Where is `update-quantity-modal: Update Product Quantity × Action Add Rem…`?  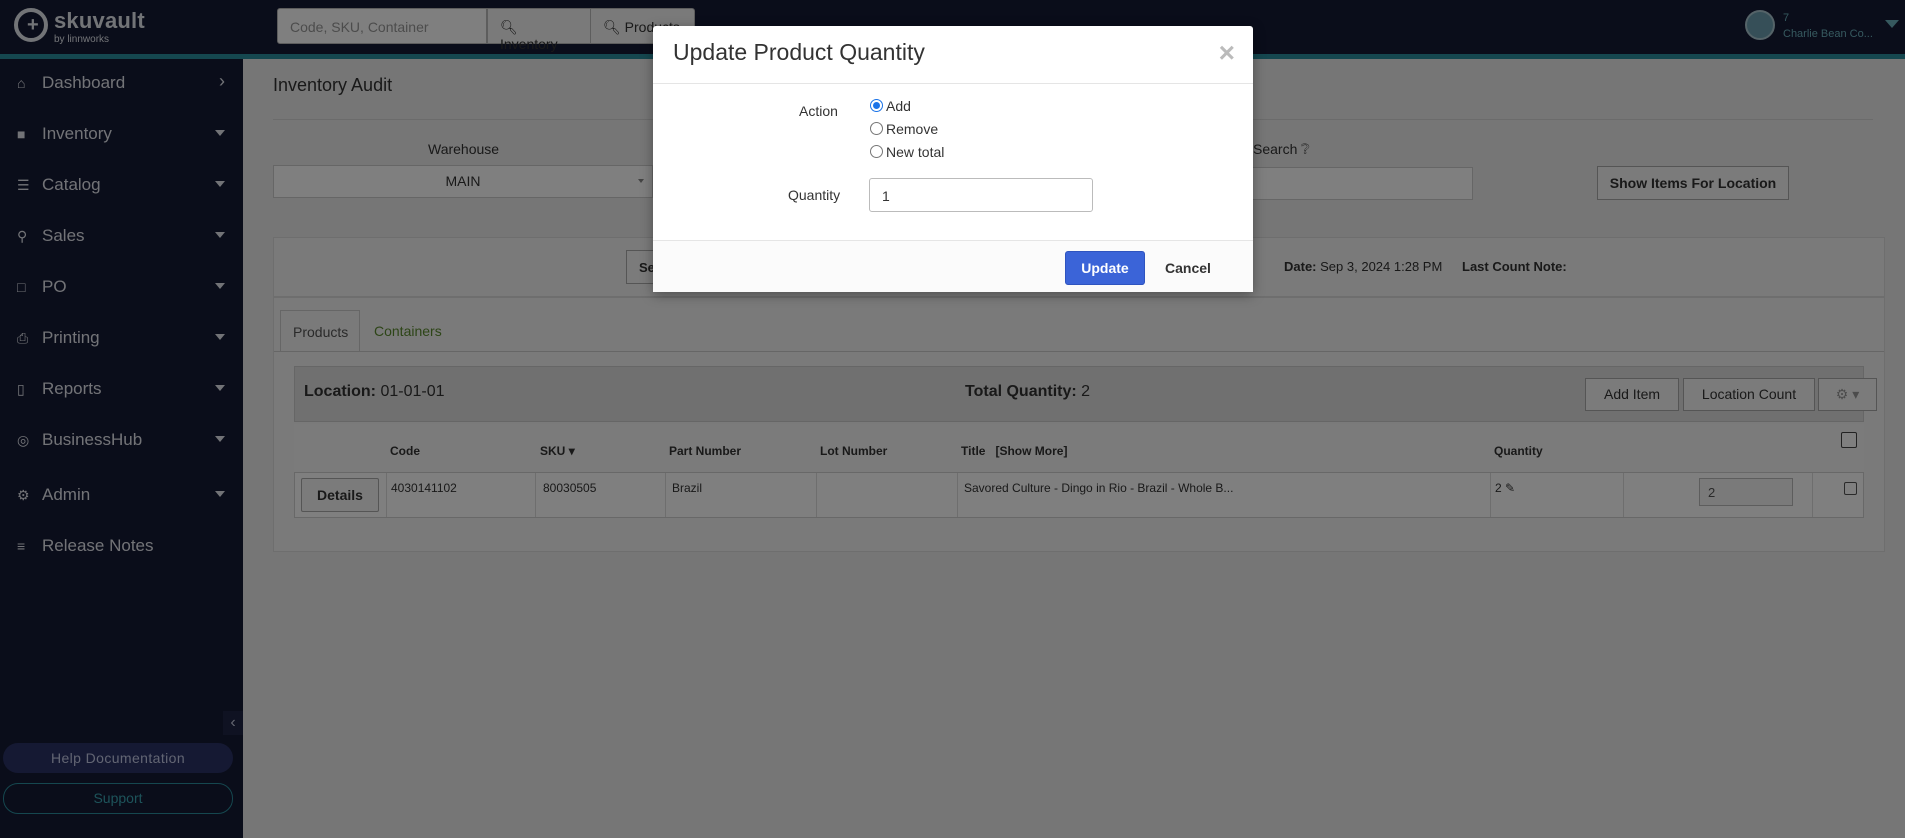
update-quantity-modal: Update Product Quantity × Action Add Rem… is located at coordinates (953, 159).